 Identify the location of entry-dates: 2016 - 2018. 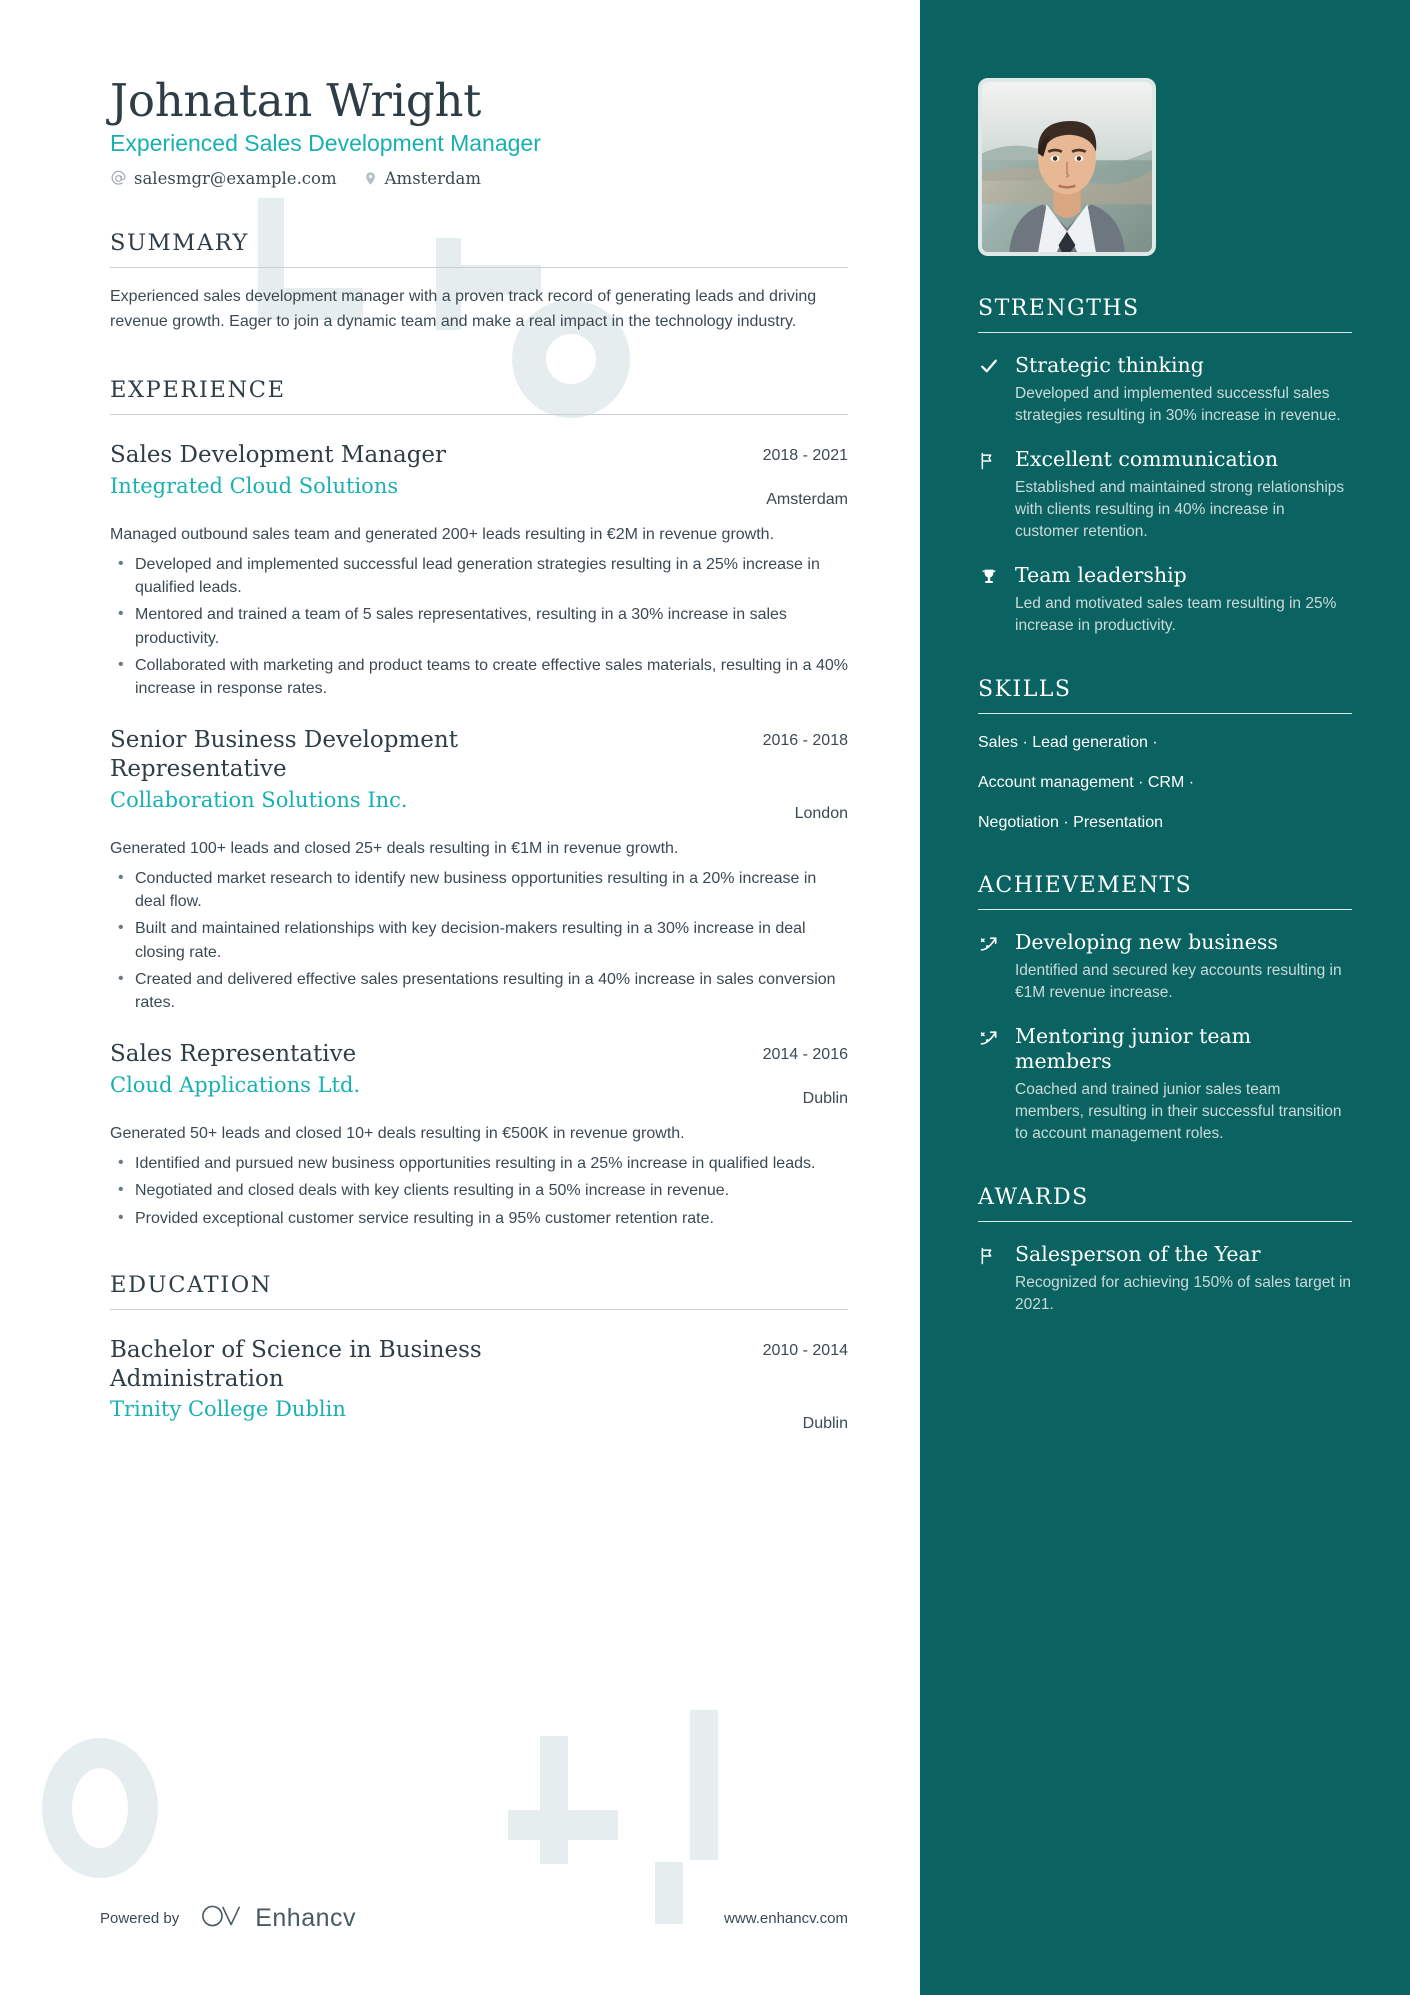
(805, 741).